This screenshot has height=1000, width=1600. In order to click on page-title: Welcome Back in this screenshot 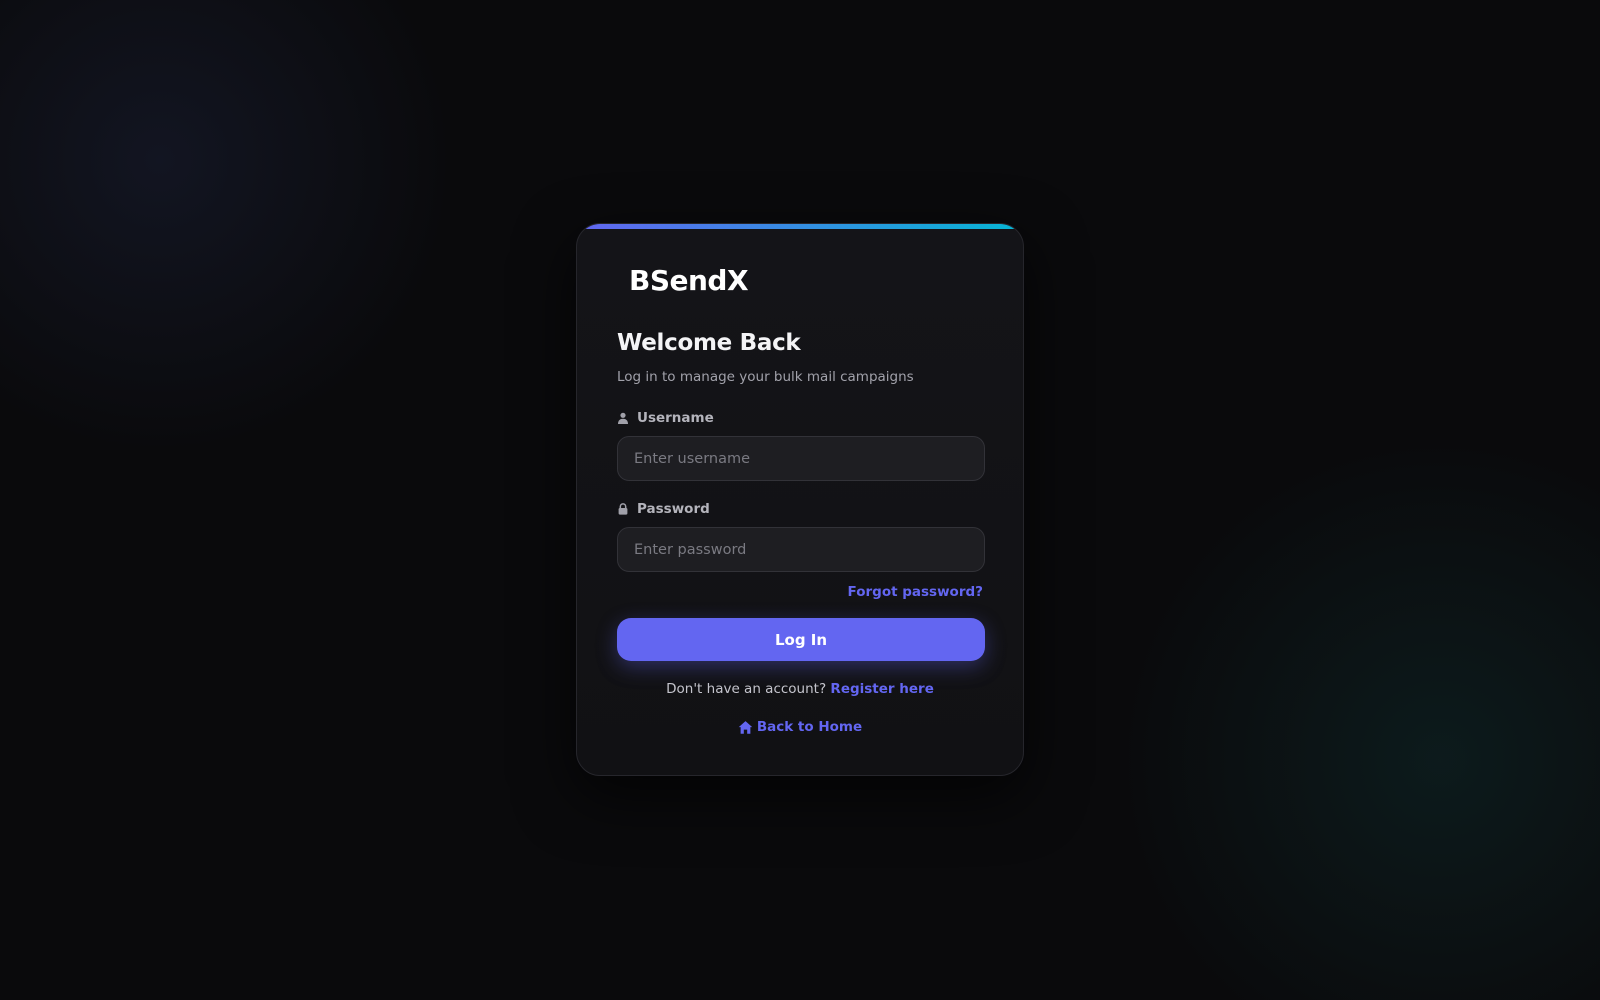, I will do `click(709, 343)`.